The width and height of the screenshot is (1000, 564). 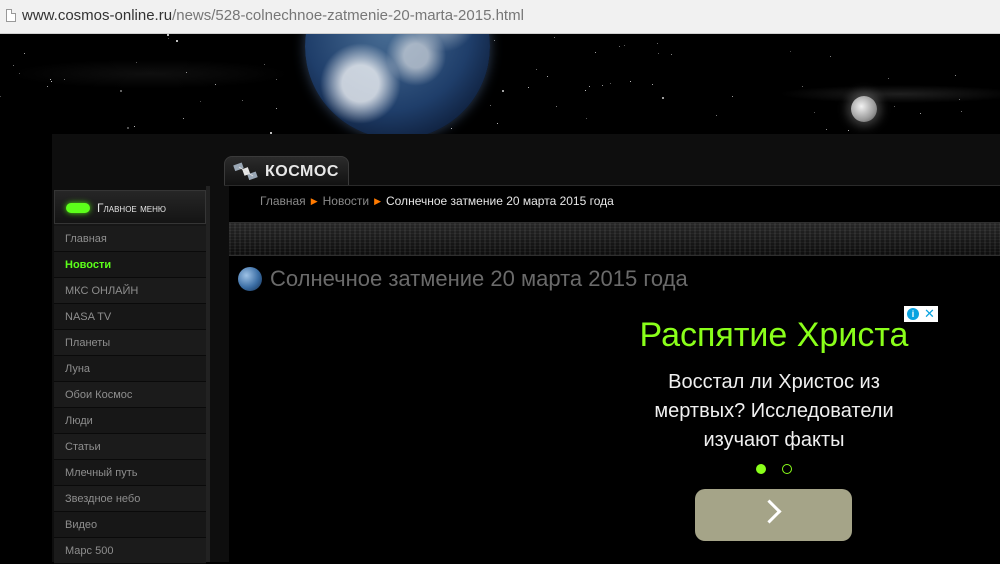 What do you see at coordinates (397, 86) in the screenshot?
I see `earth-image` at bounding box center [397, 86].